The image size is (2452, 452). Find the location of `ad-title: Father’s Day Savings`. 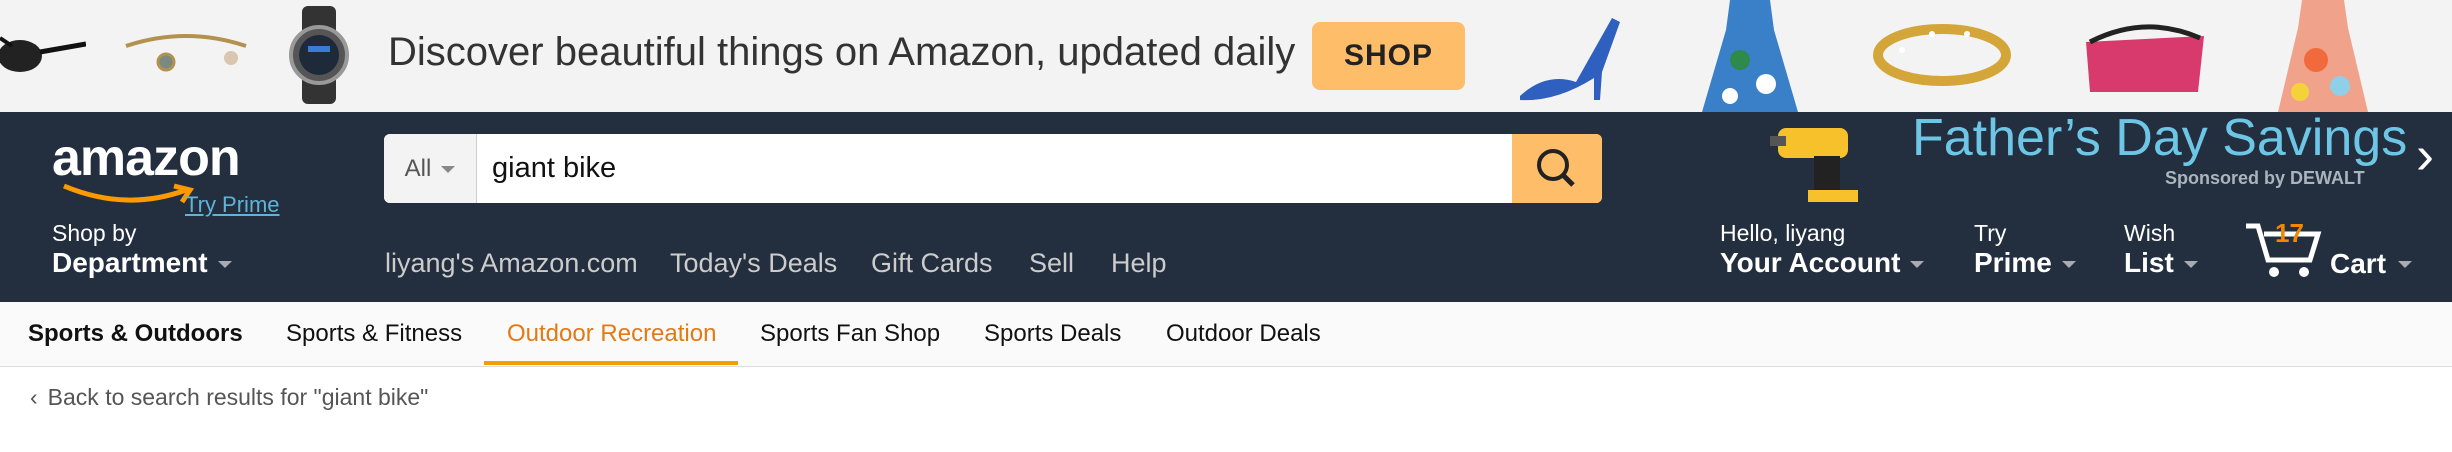

ad-title: Father’s Day Savings is located at coordinates (2160, 138).